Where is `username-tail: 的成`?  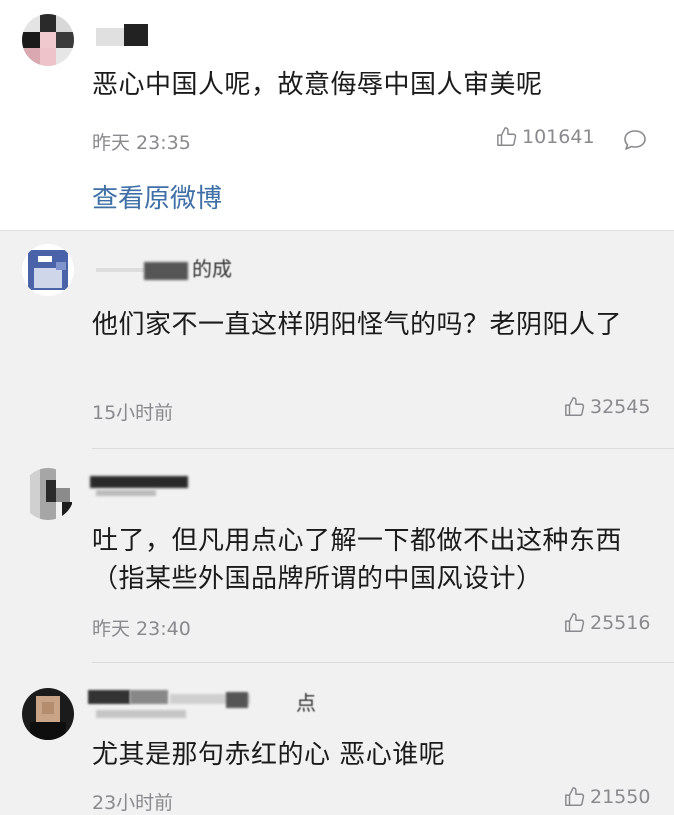 username-tail: 的成 is located at coordinates (212, 269).